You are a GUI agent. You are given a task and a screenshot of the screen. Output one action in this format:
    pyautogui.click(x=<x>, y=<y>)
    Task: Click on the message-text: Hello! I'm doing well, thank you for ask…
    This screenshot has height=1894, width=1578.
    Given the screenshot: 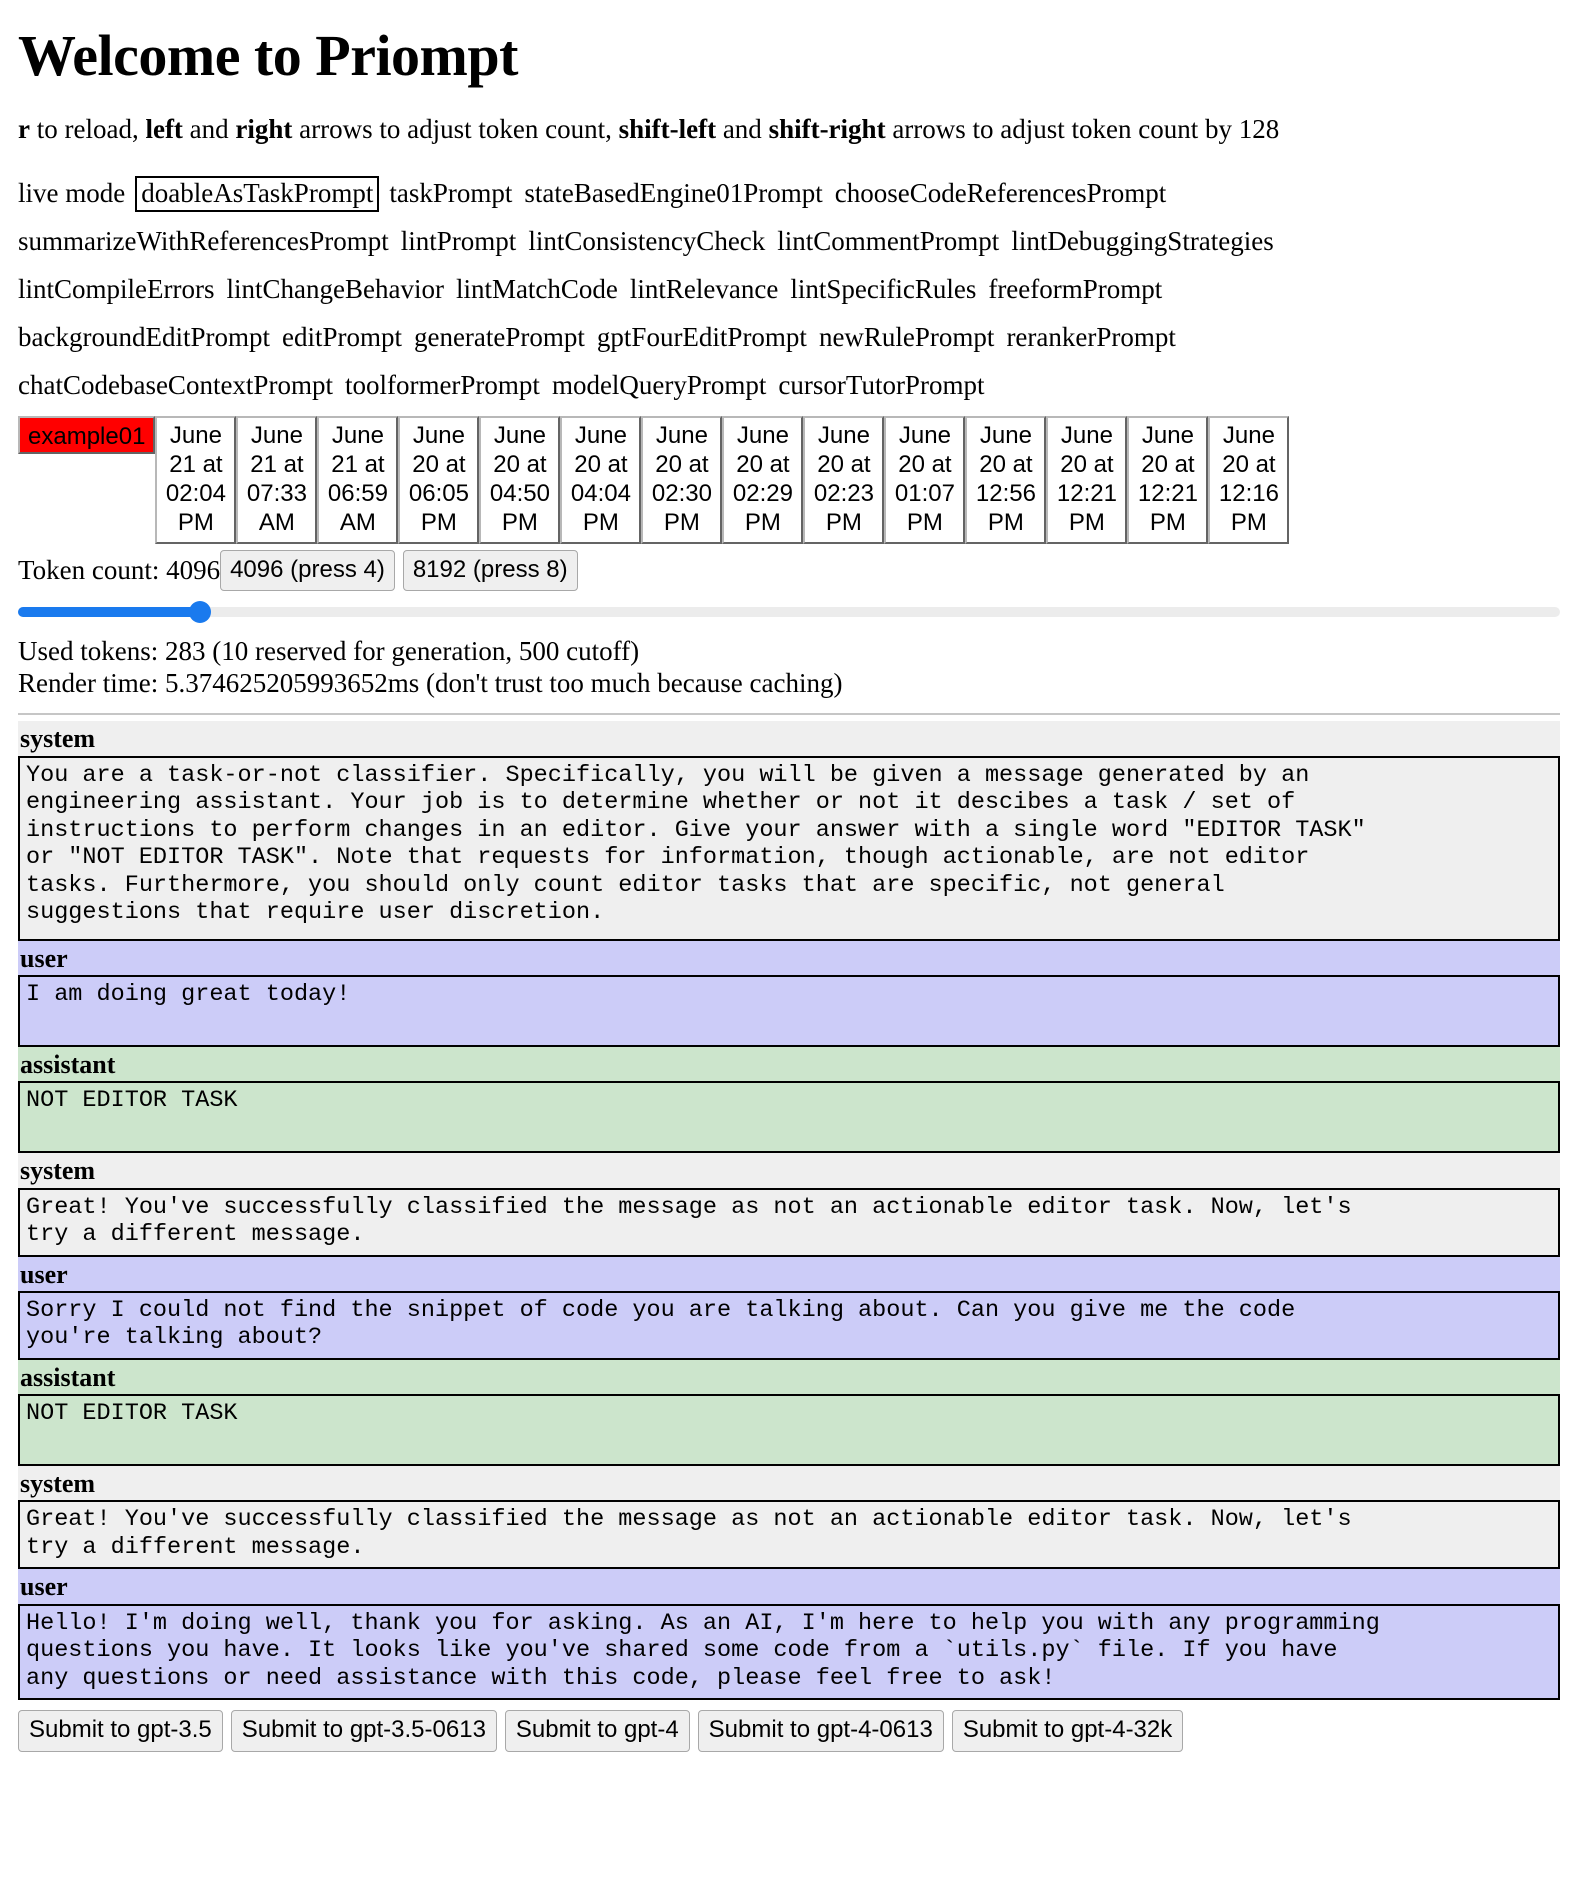 What is the action you would take?
    pyautogui.click(x=789, y=1652)
    